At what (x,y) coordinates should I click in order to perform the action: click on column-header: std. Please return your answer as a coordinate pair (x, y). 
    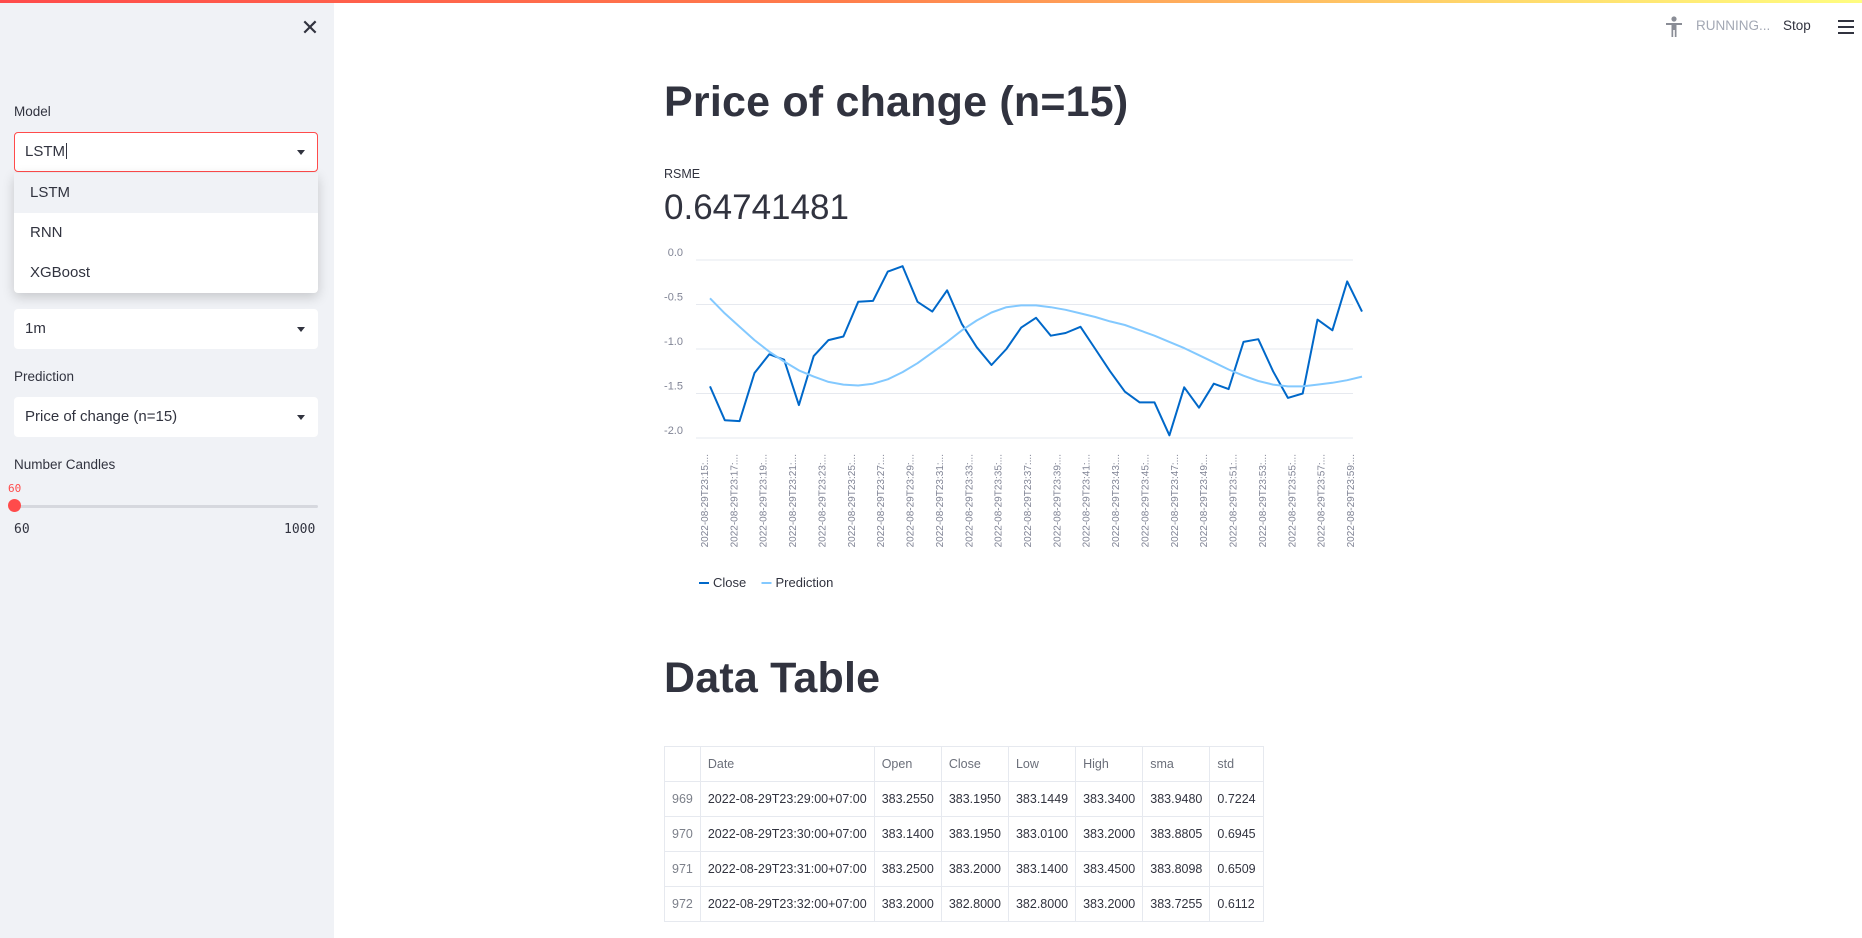
    Looking at the image, I should click on (1236, 764).